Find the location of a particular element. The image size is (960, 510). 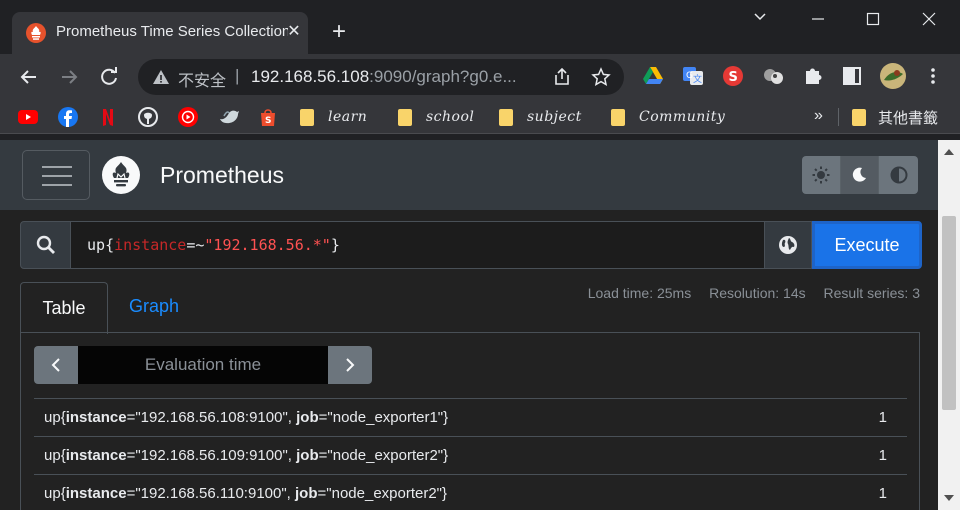

prometheus-logo-icon is located at coordinates (121, 175).